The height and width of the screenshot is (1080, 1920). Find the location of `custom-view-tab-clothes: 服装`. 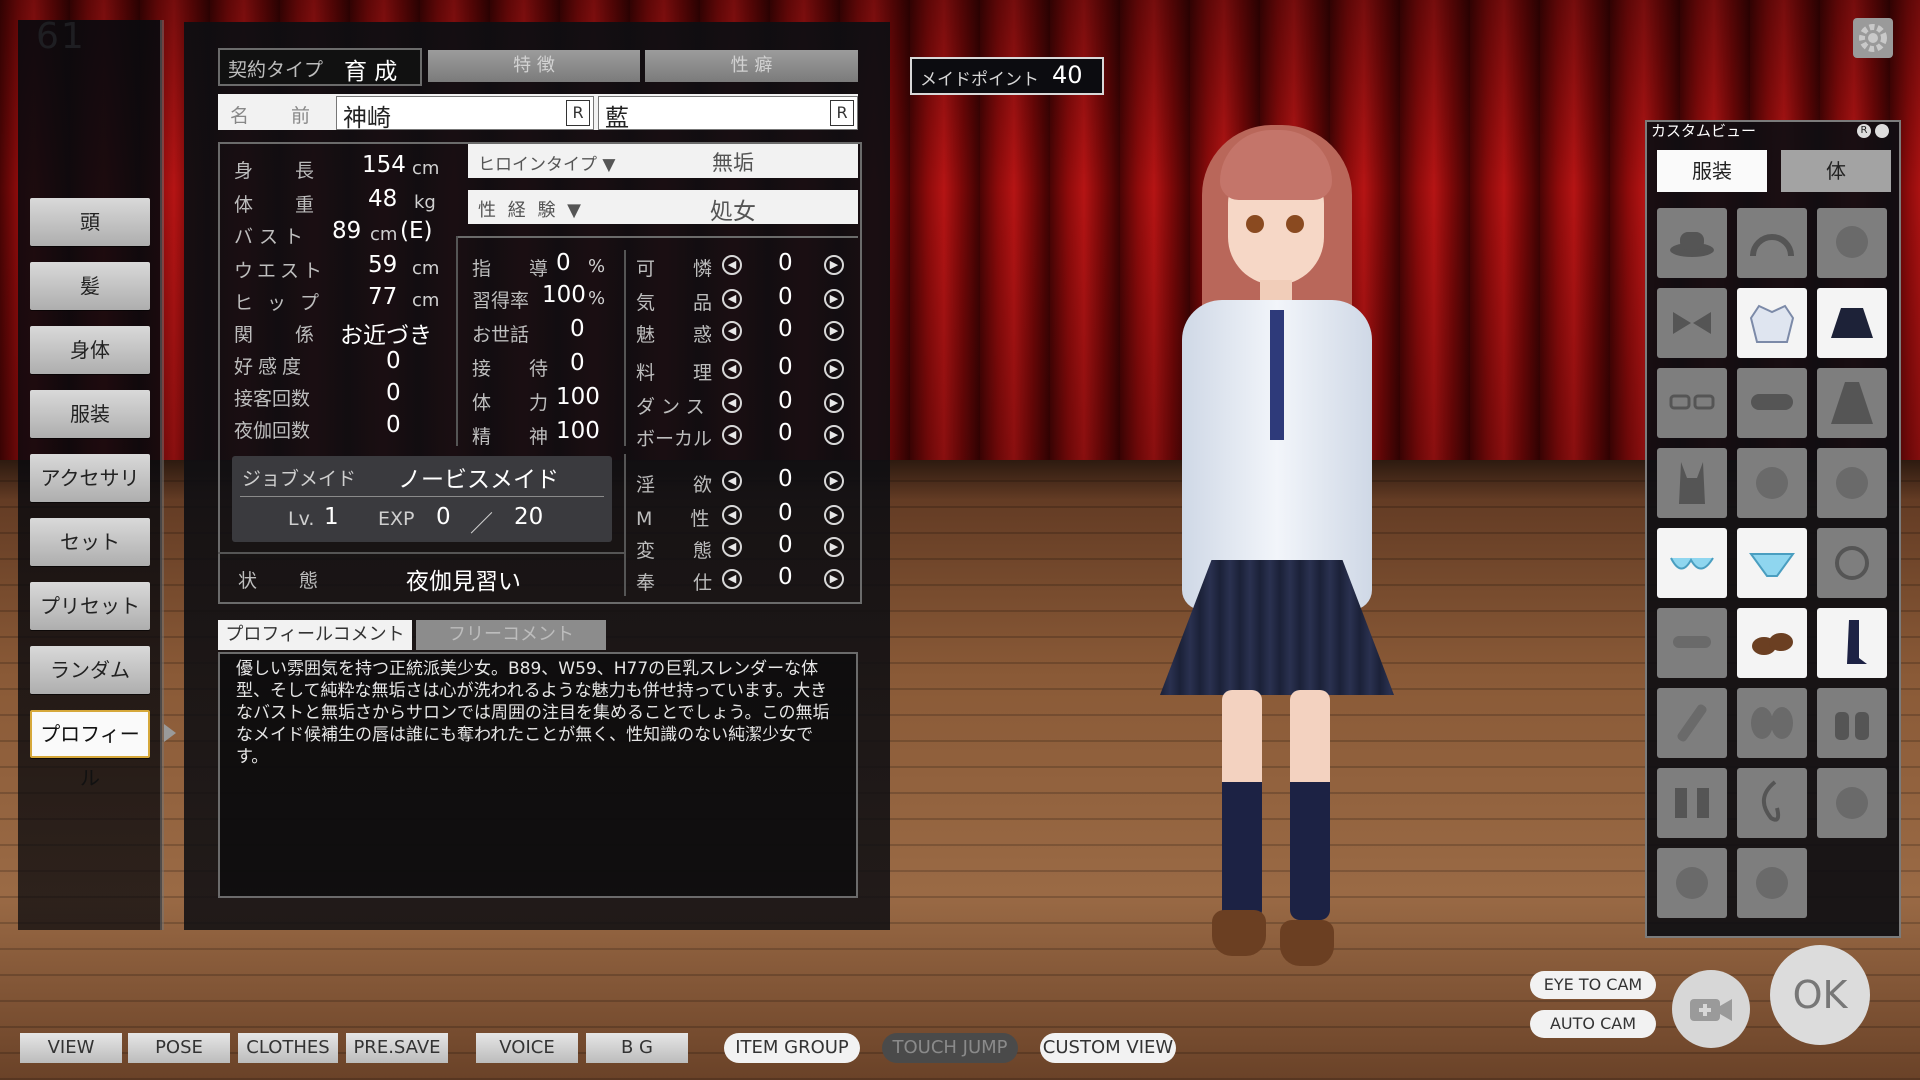

custom-view-tab-clothes: 服装 is located at coordinates (1712, 171).